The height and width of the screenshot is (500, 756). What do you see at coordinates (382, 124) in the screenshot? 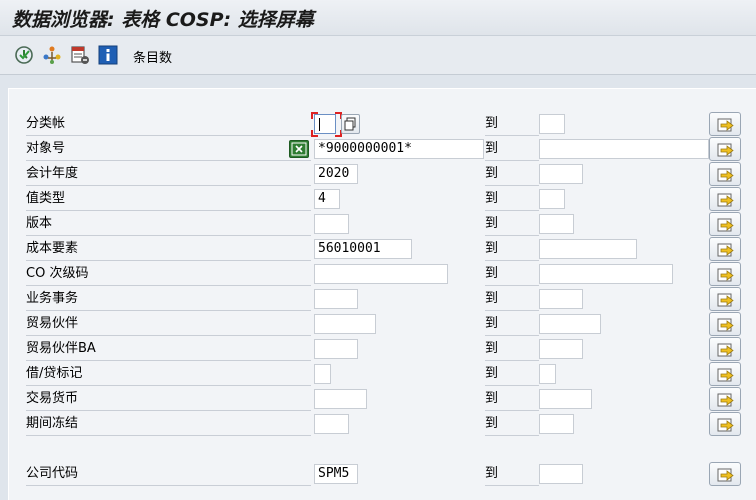
I see `field-row: 分类帐 到` at bounding box center [382, 124].